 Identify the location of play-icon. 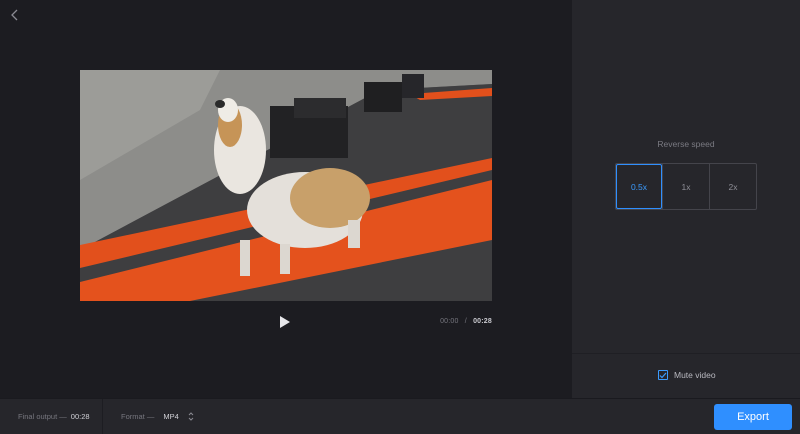
(285, 322).